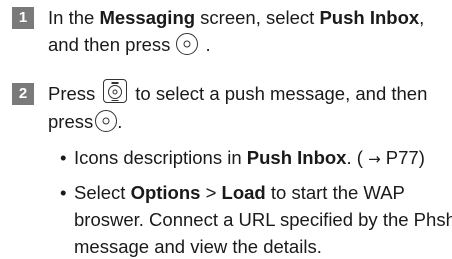  I want to click on text-segment: >, so click(211, 192).